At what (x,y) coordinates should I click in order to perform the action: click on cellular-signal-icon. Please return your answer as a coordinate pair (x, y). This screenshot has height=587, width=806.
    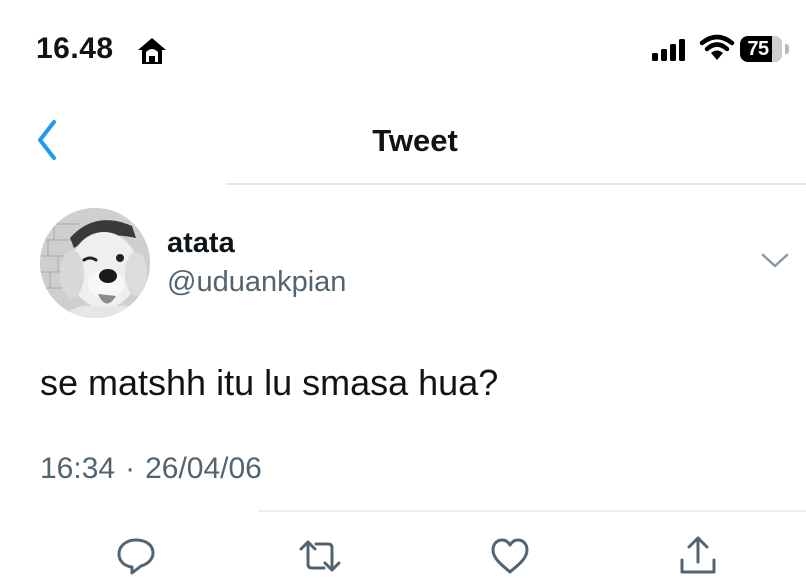
    Looking at the image, I should click on (668, 50).